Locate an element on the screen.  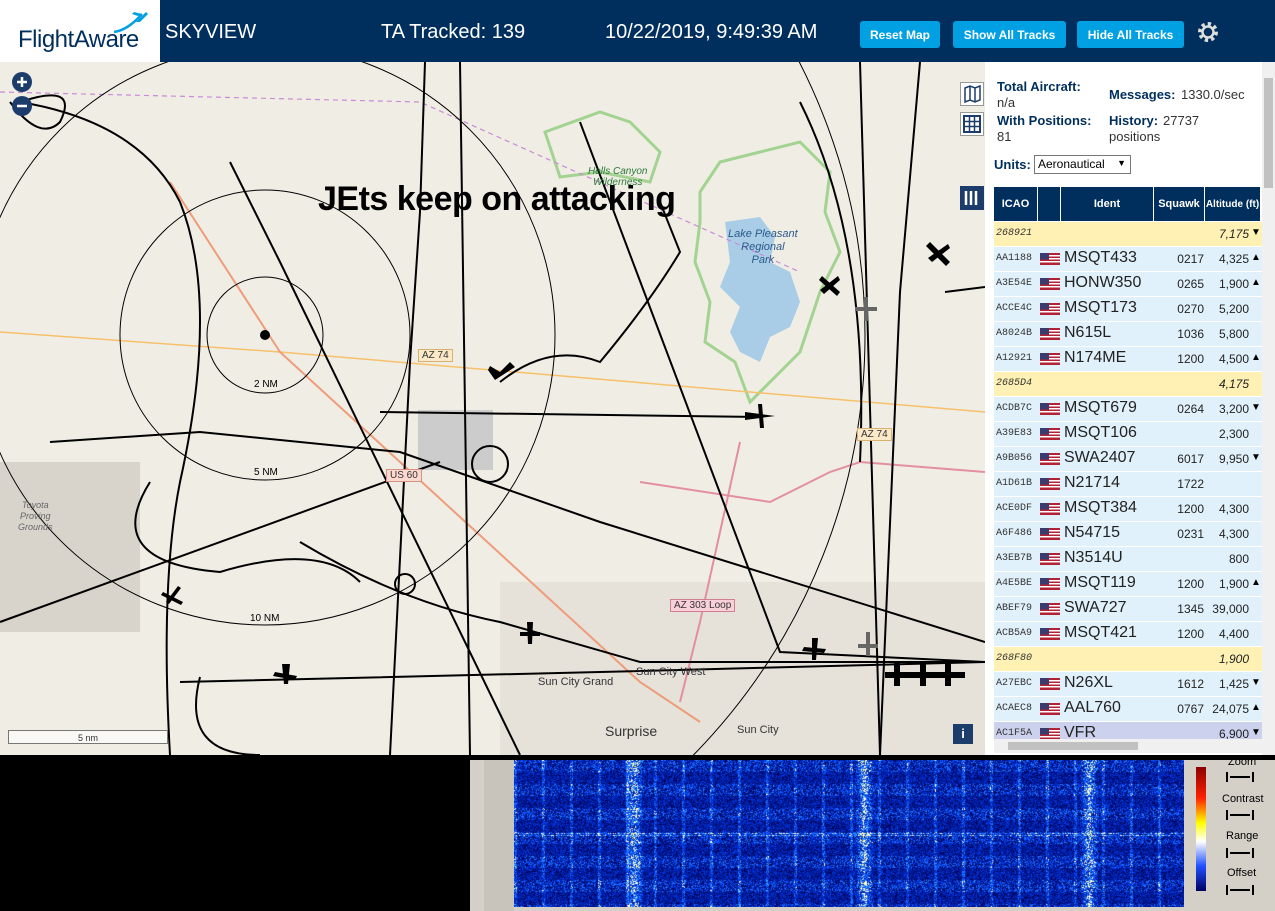
ident-cell: N174ME is located at coordinates (1095, 357).